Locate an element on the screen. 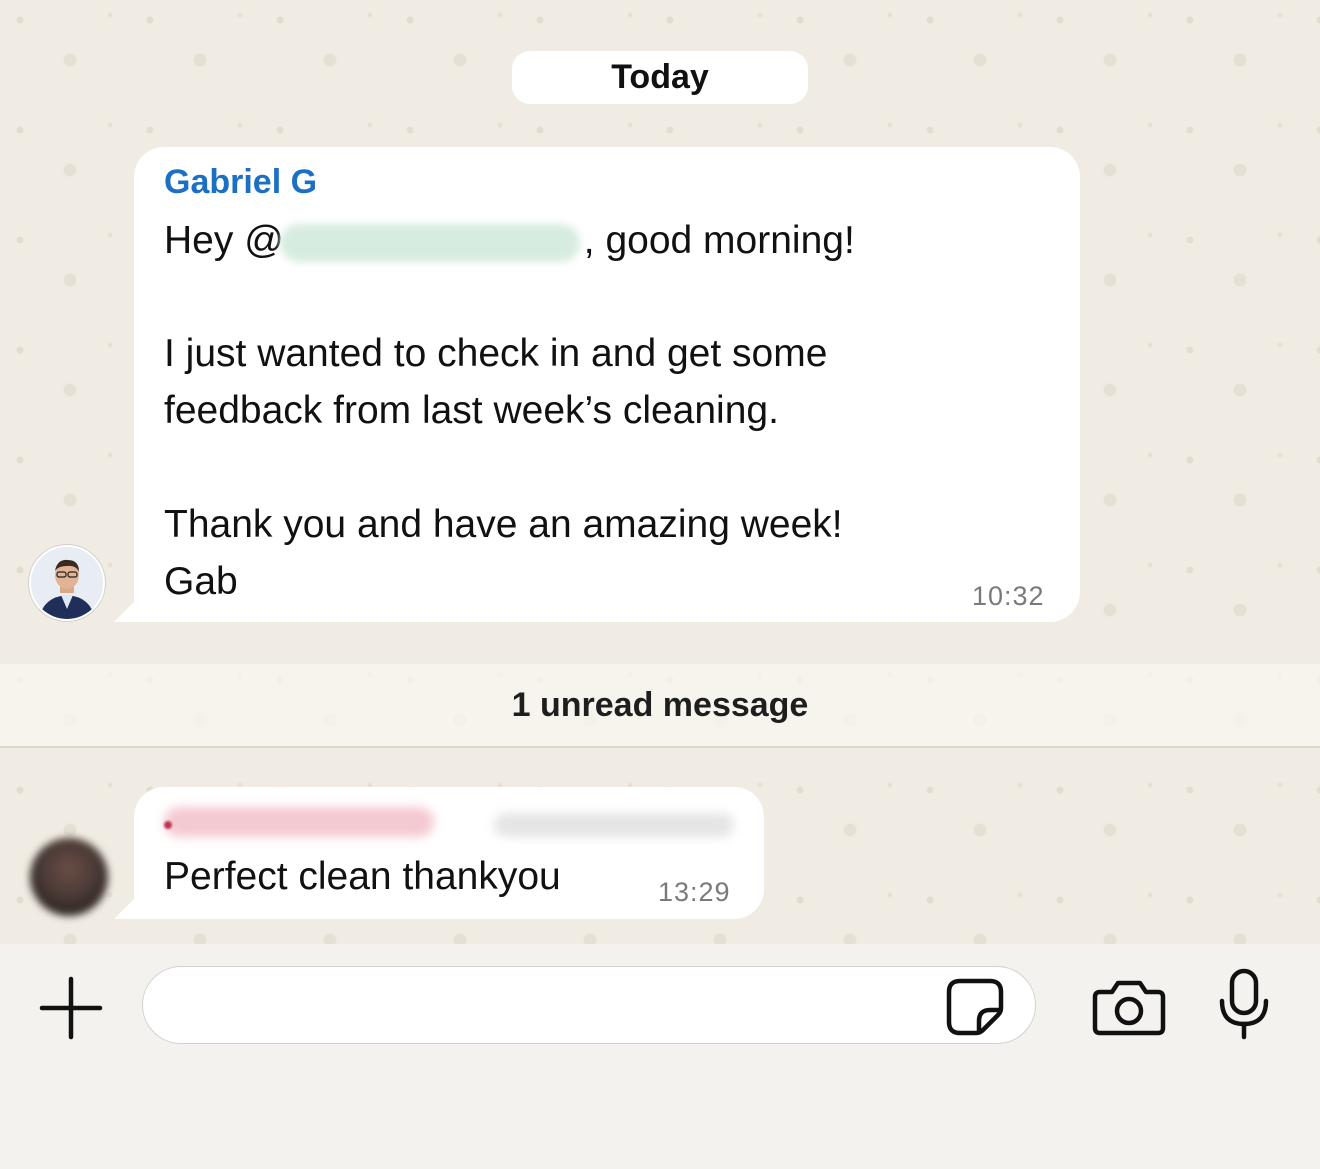  message-bubble: Perfect clean thankyou 13:29 is located at coordinates (449, 853).